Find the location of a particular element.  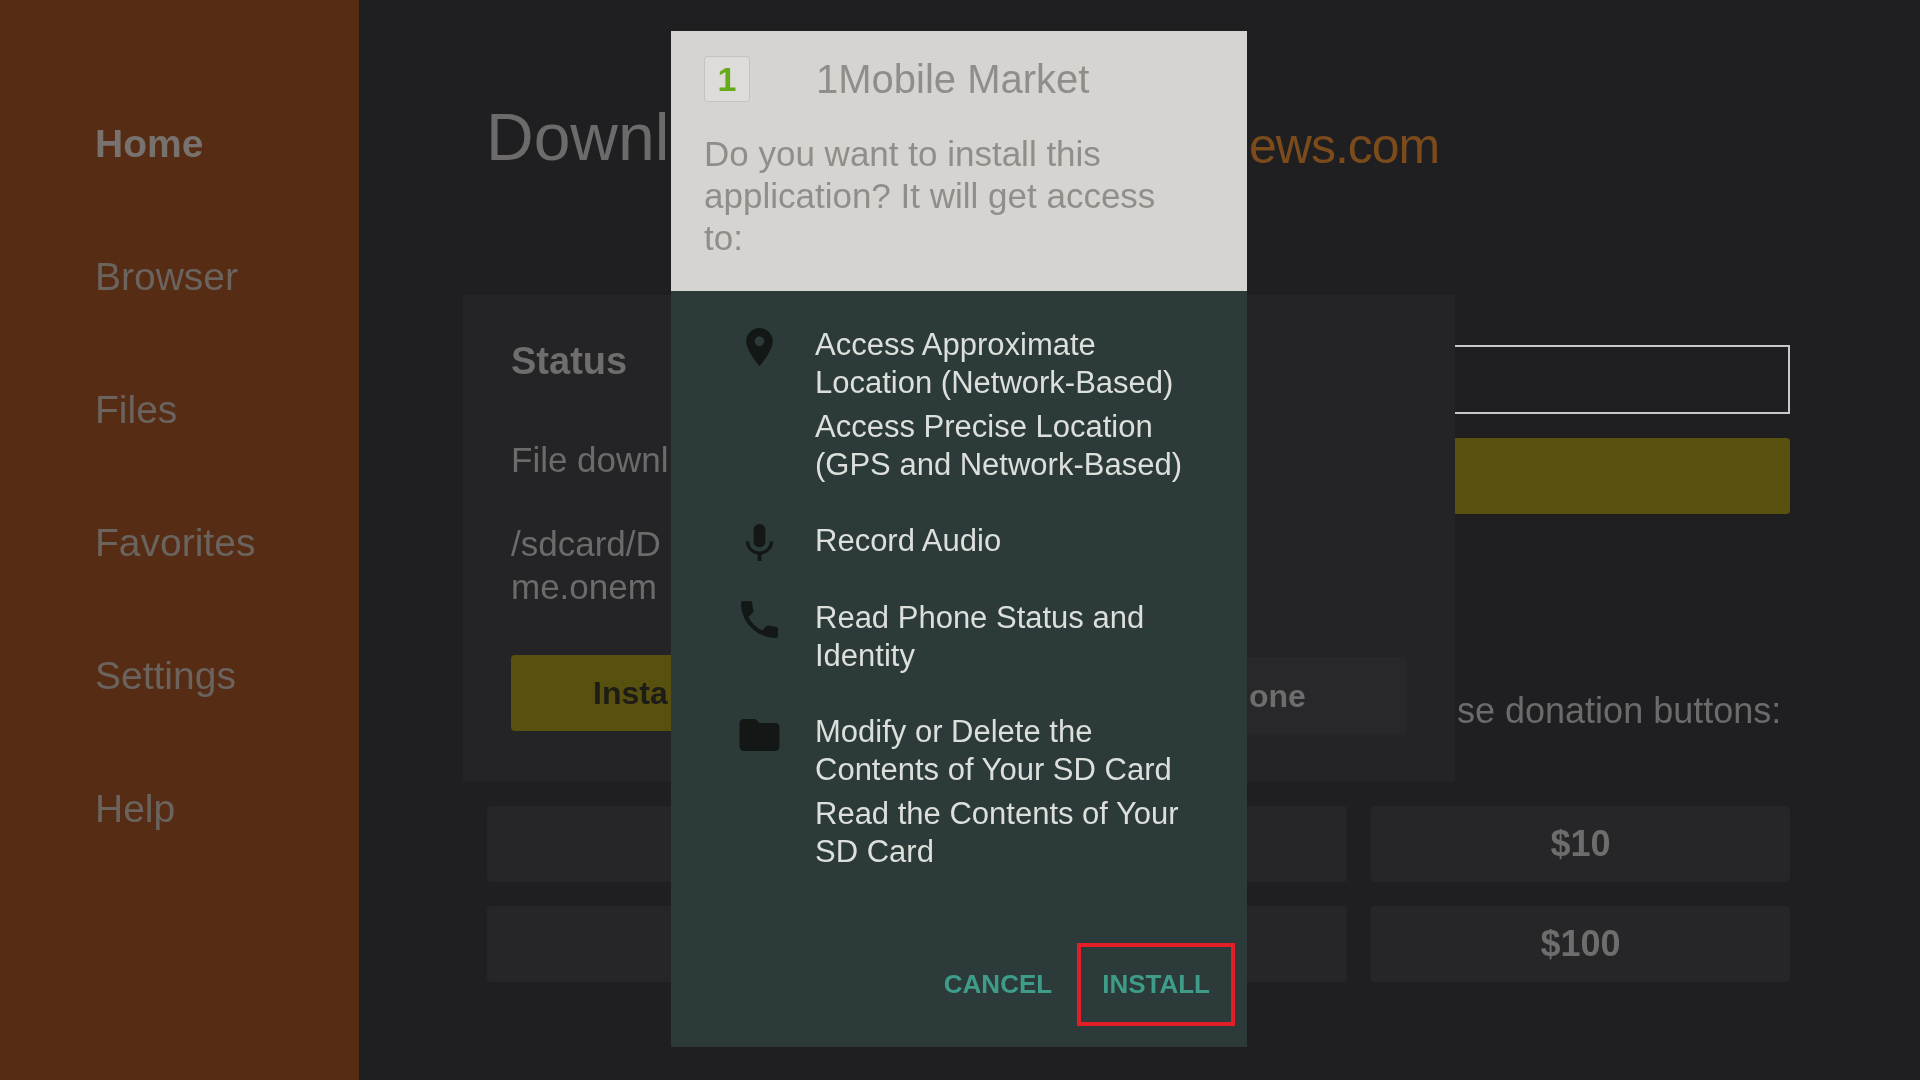

permission-text: Read Phone Status and Identity is located at coordinates (980, 637).